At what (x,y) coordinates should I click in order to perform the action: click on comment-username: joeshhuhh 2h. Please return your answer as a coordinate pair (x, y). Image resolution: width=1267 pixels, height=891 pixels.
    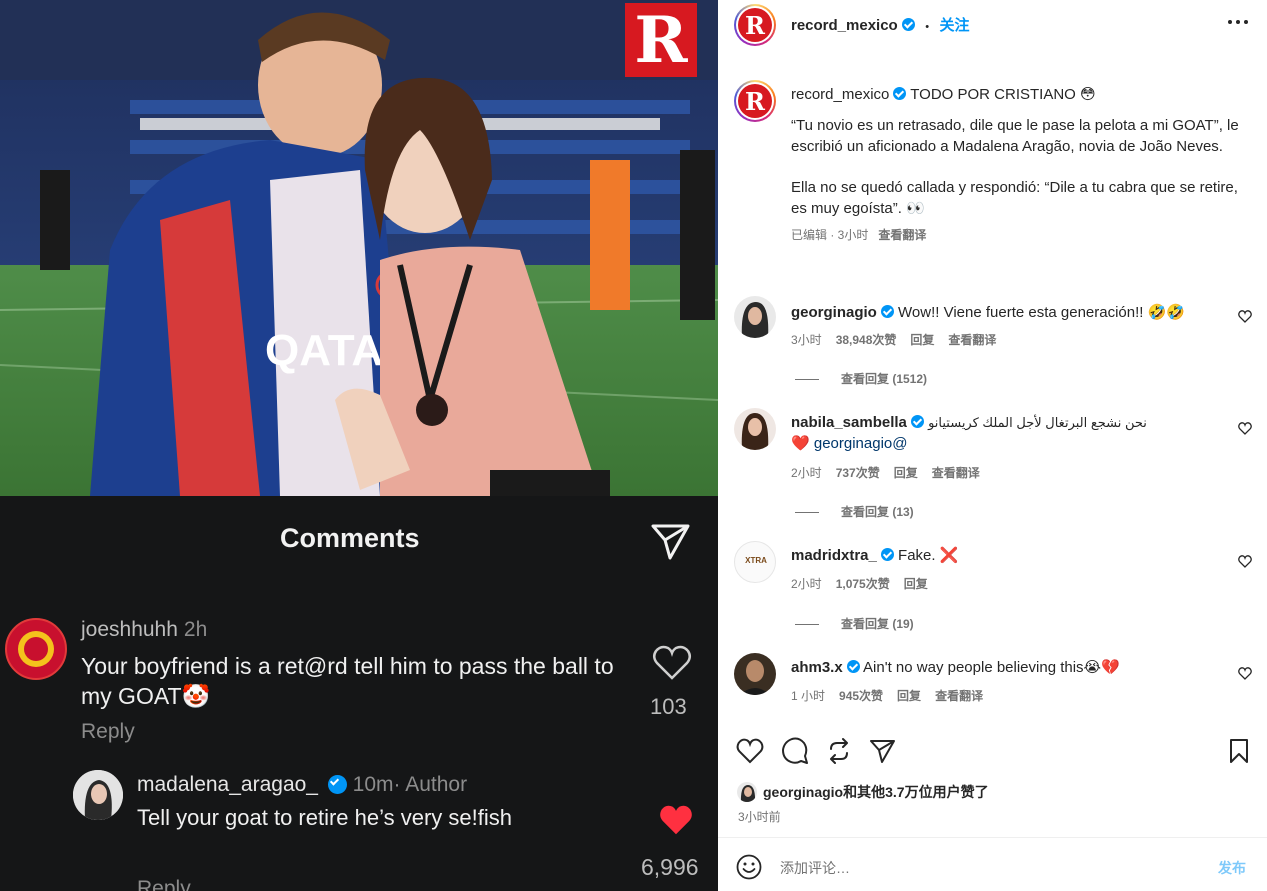
    Looking at the image, I should click on (144, 629).